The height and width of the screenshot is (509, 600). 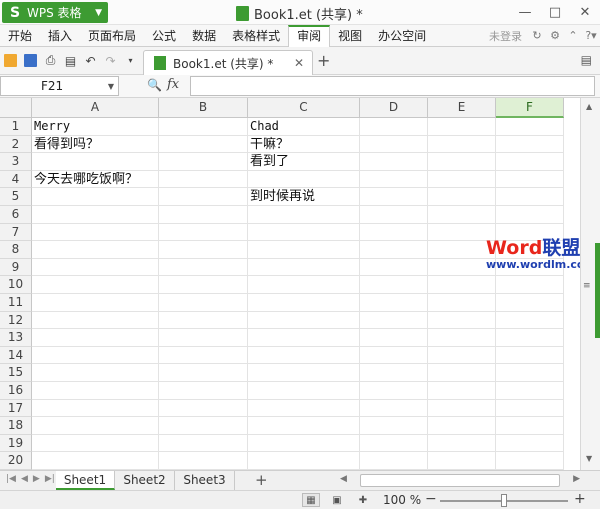 I want to click on menu-item-insert: 插入, so click(x=60, y=36).